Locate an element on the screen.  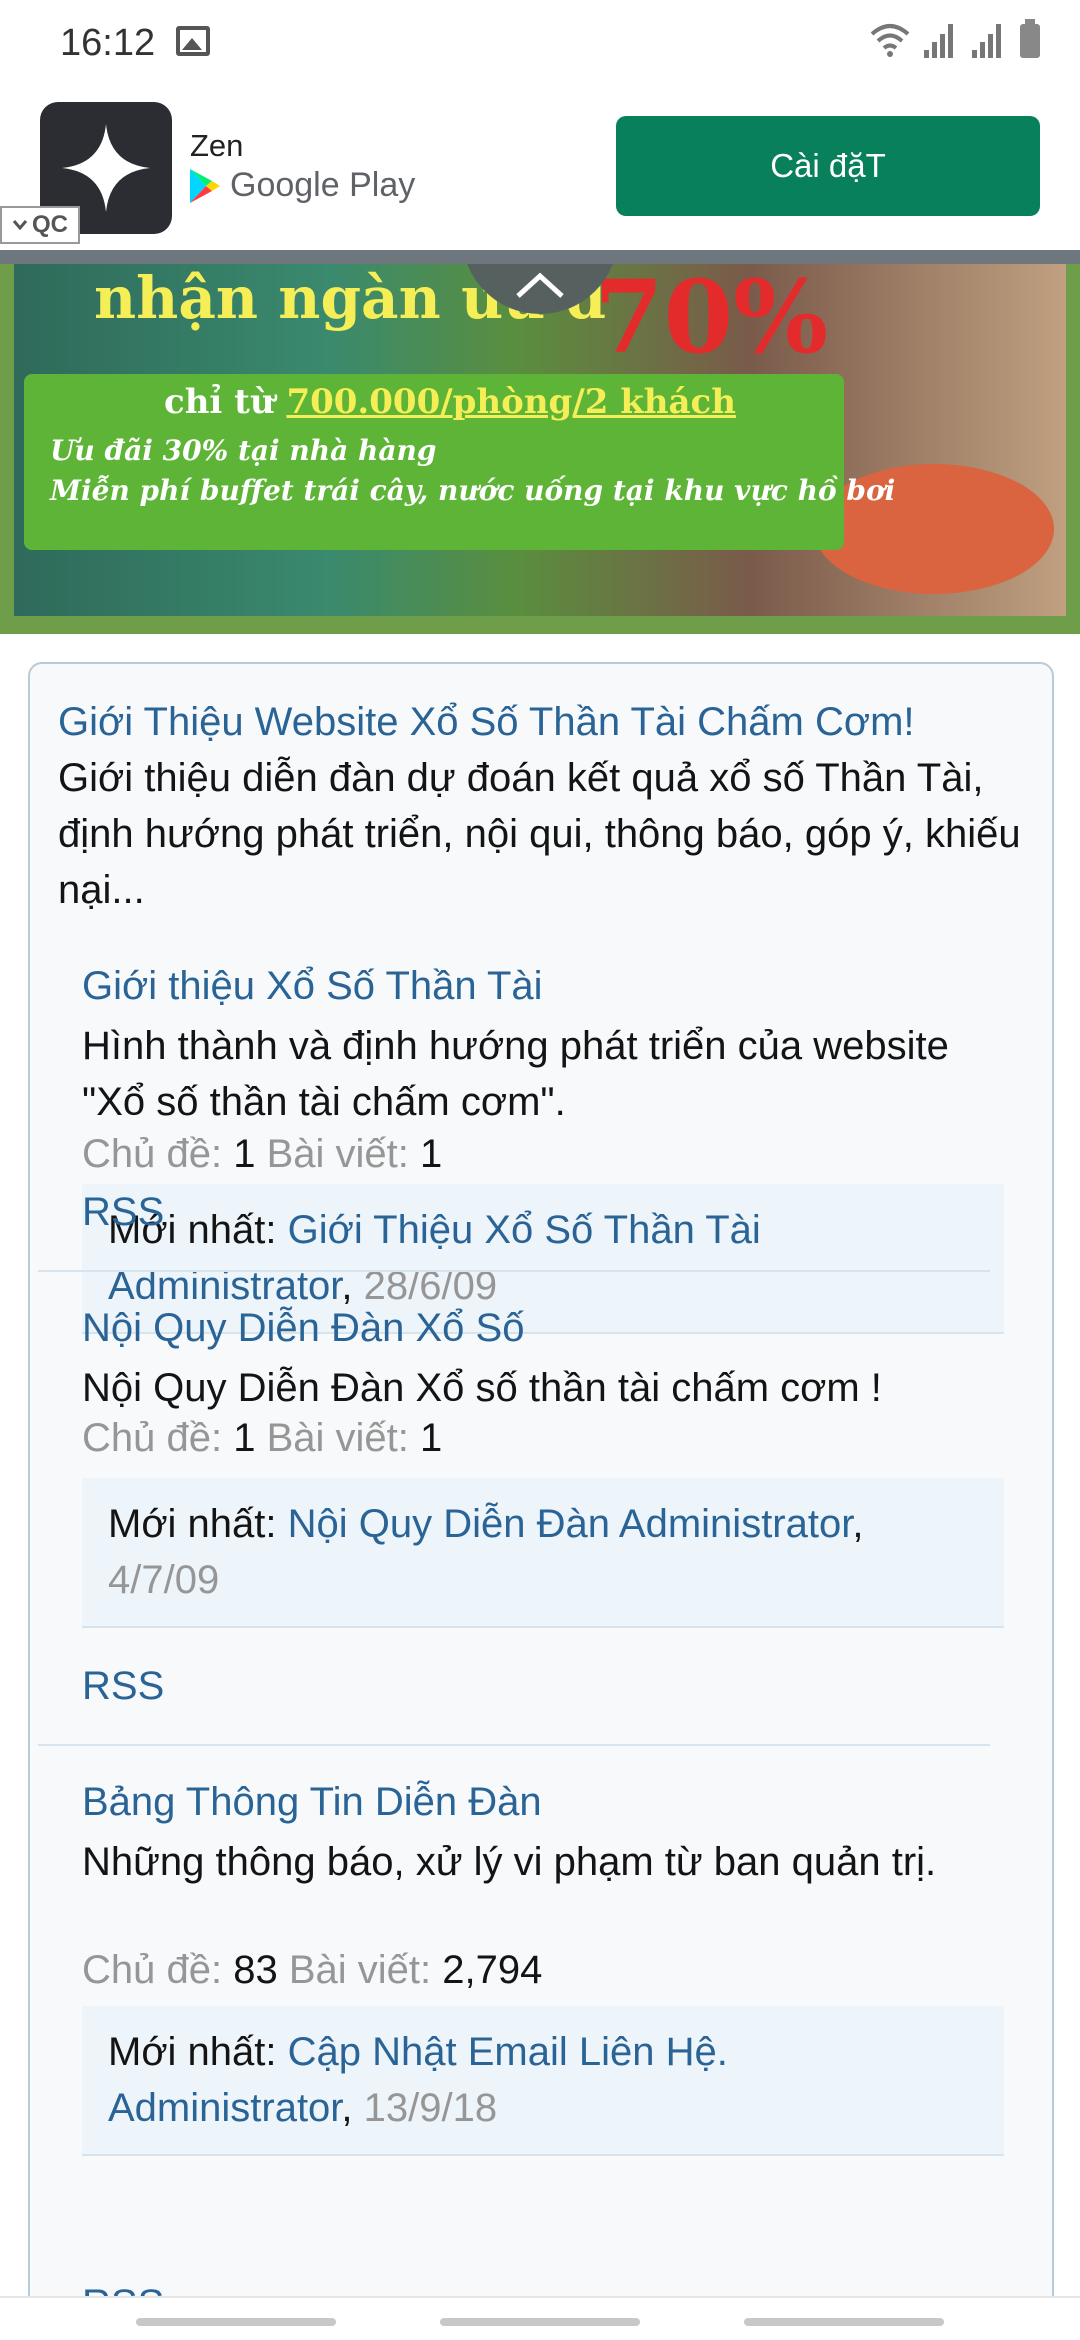
banner-price: chỉ từ 700.000/phòng/2 khách is located at coordinates (450, 402).